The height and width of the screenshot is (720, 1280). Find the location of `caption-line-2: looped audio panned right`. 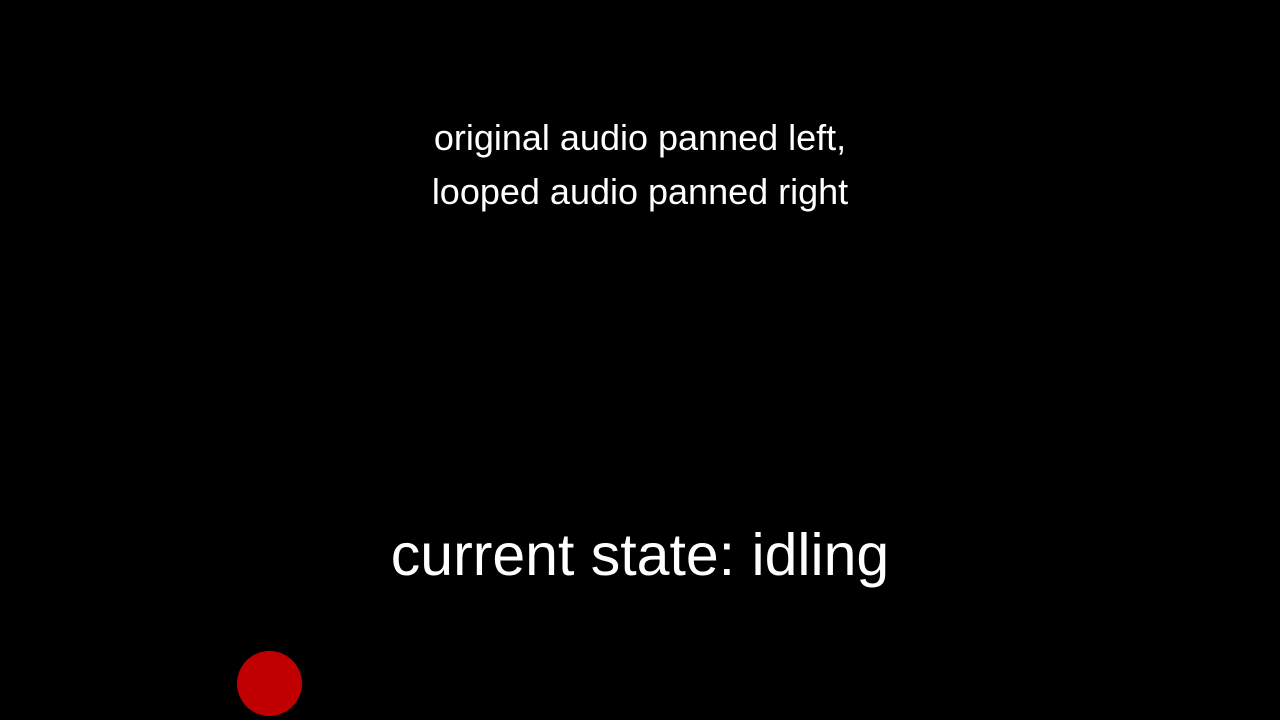

caption-line-2: looped audio panned right is located at coordinates (640, 191).